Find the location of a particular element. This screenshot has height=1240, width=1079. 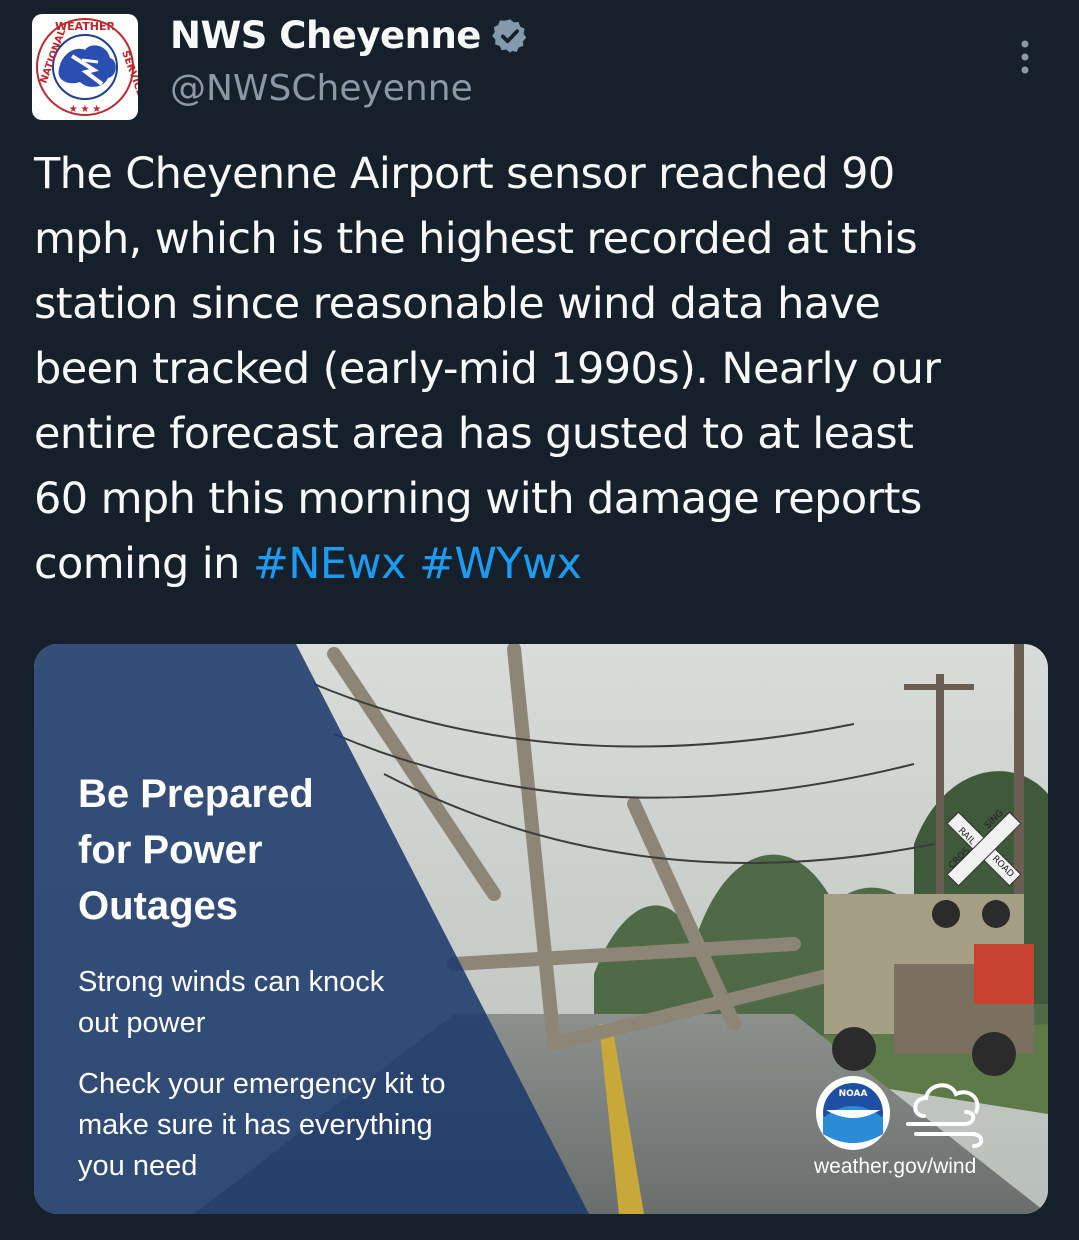

noaa-logo-icon: NOAA is located at coordinates (853, 1113).